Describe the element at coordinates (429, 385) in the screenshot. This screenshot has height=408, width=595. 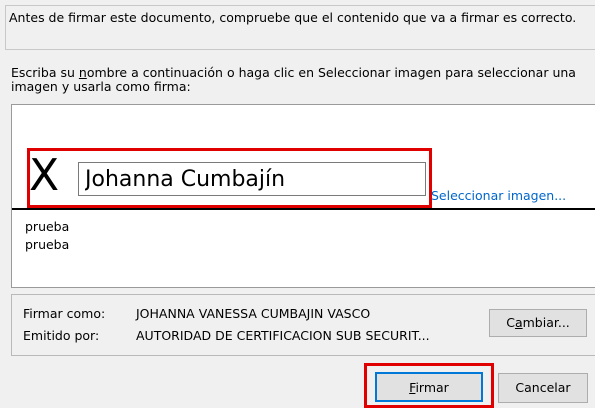
I see `highlight-box-sign` at that location.